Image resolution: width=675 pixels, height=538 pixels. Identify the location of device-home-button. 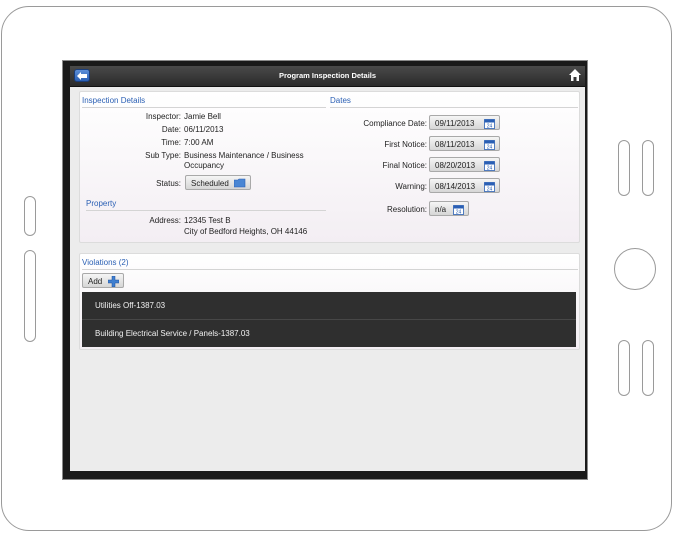
(635, 269).